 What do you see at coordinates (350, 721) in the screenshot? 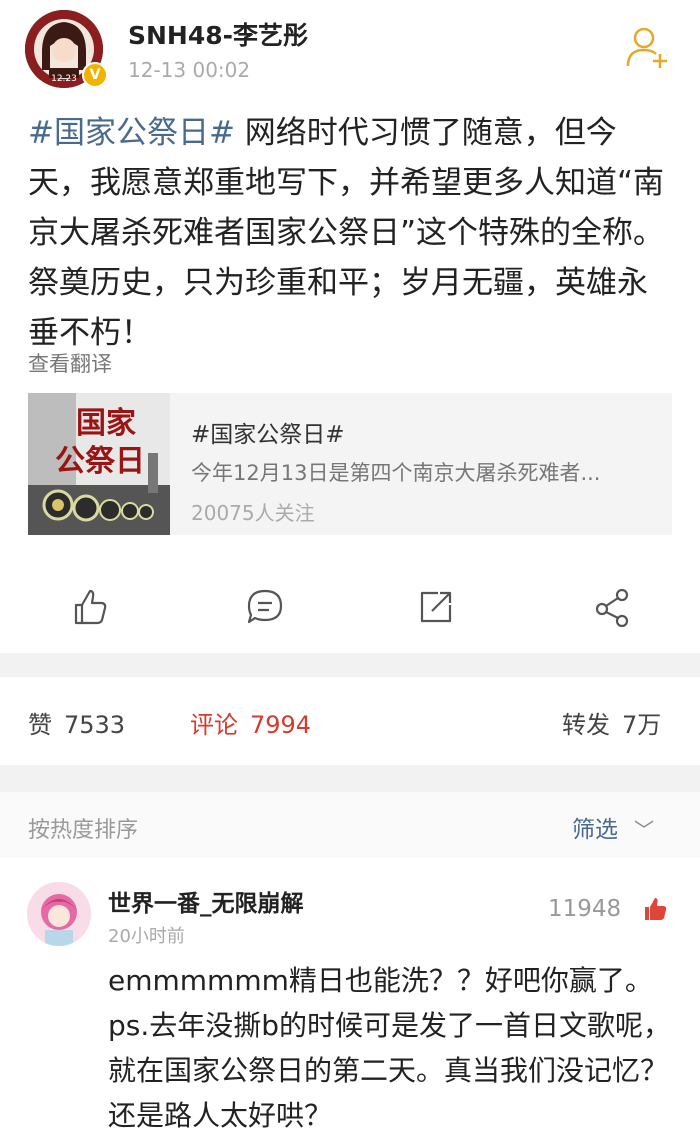
I see `post-stats-bar: 赞 7533 评论 7994 转发 7万` at bounding box center [350, 721].